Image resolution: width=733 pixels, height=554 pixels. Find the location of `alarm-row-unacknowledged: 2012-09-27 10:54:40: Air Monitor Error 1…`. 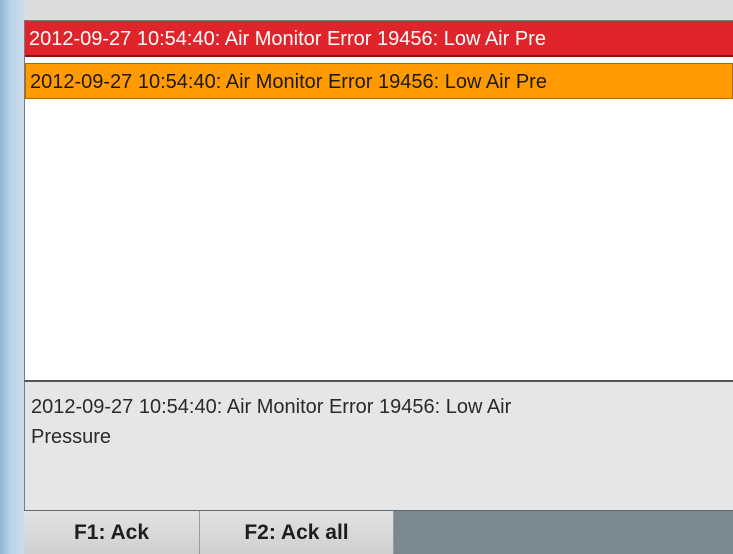

alarm-row-unacknowledged: 2012-09-27 10:54:40: Air Monitor Error 1… is located at coordinates (379, 81).